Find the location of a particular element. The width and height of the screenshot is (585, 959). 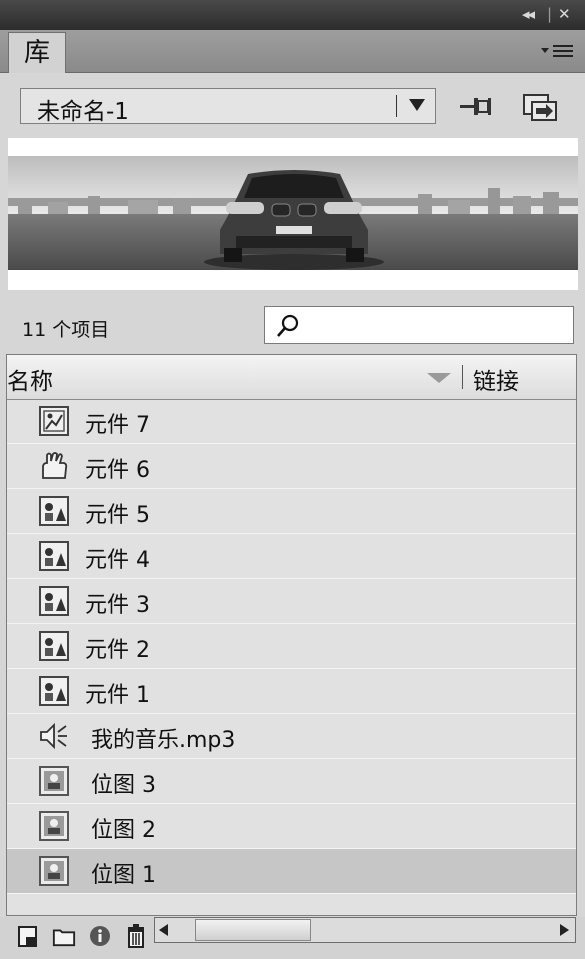

car-preview-image is located at coordinates (293, 213).